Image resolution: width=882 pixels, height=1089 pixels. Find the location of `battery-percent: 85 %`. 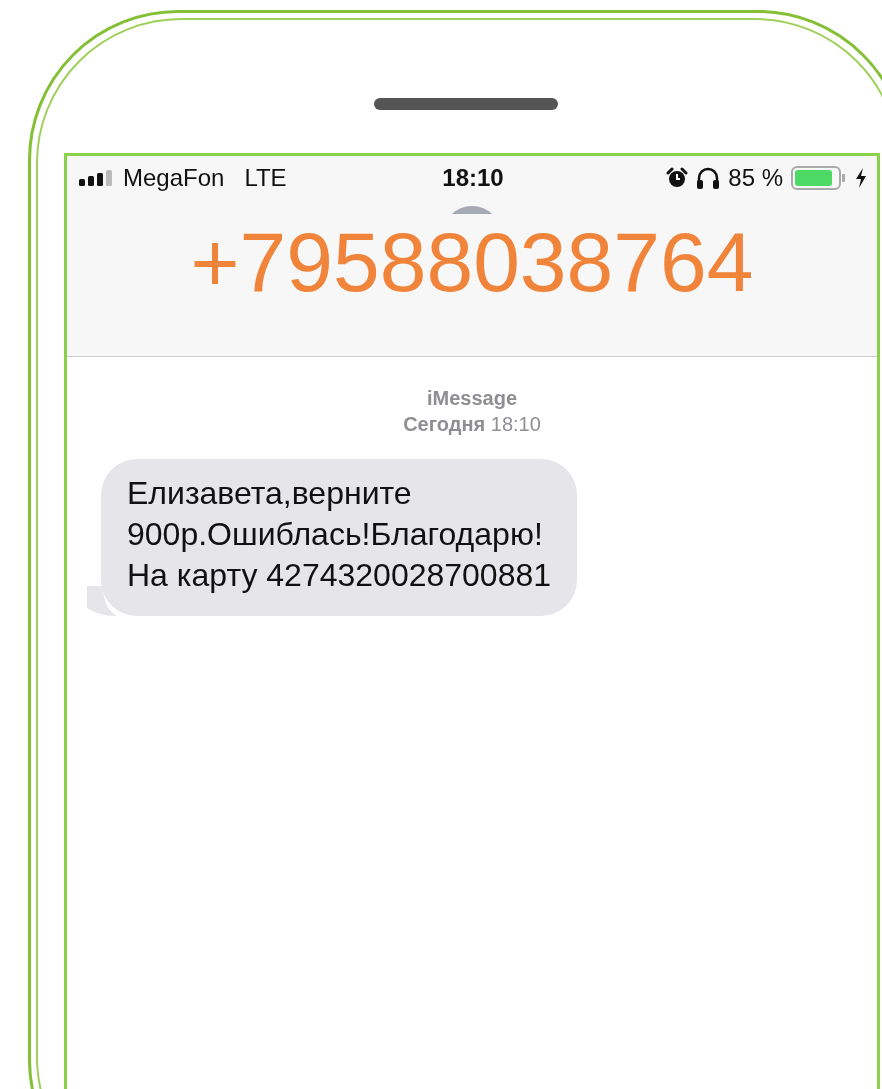

battery-percent: 85 % is located at coordinates (755, 178).